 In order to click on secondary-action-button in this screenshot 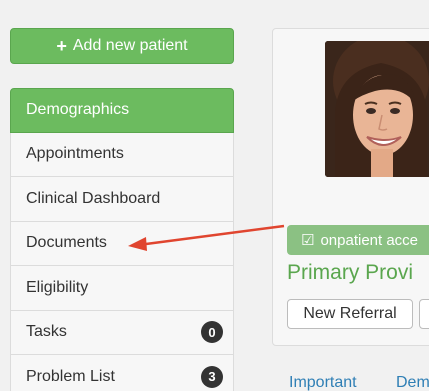, I will do `click(424, 314)`.